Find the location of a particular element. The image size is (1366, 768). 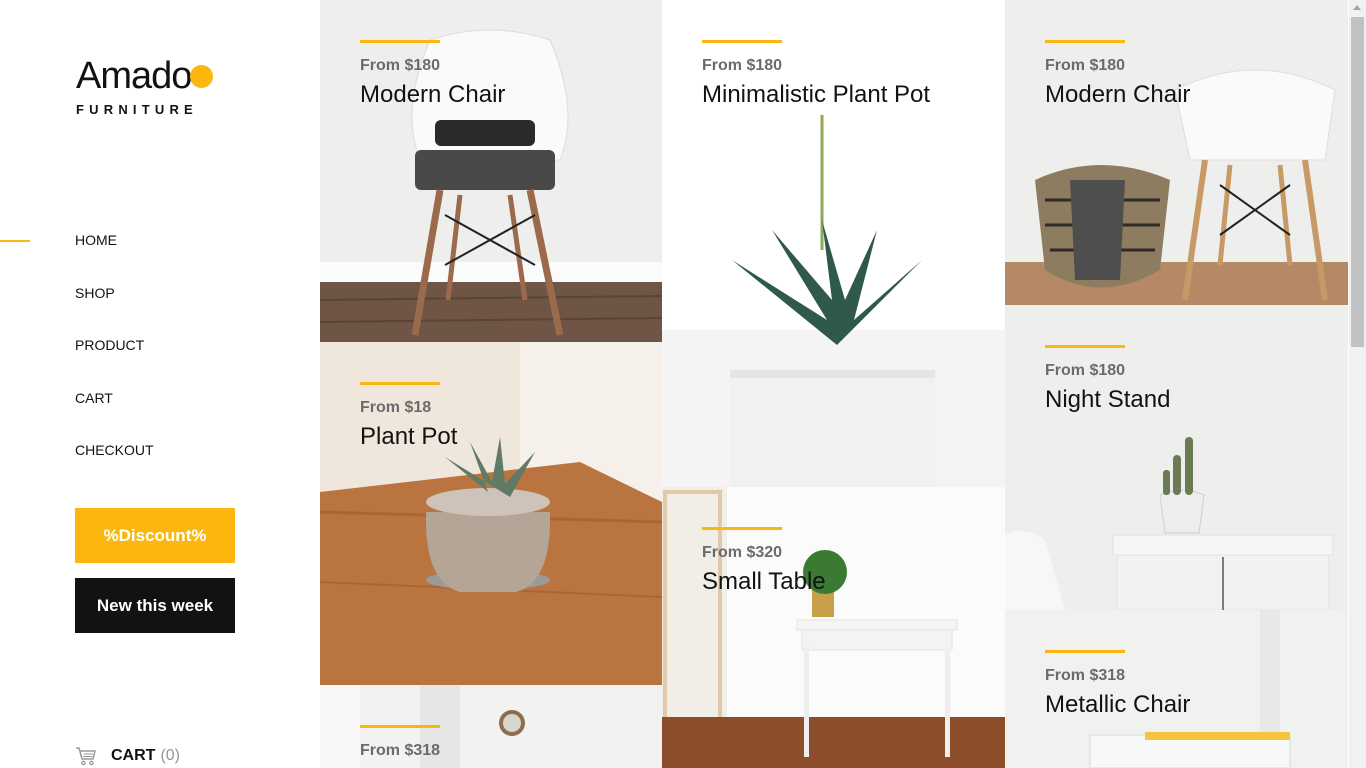

product-name: Minimalistic Plant Pot is located at coordinates (816, 95).